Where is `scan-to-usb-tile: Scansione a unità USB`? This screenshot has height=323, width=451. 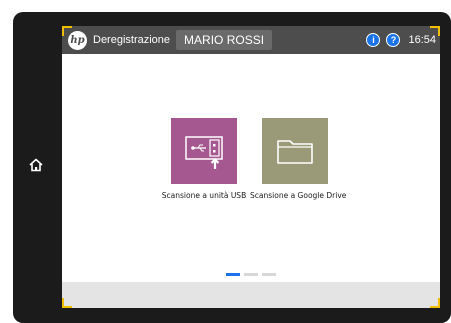
scan-to-usb-tile: Scansione a unità USB is located at coordinates (204, 159).